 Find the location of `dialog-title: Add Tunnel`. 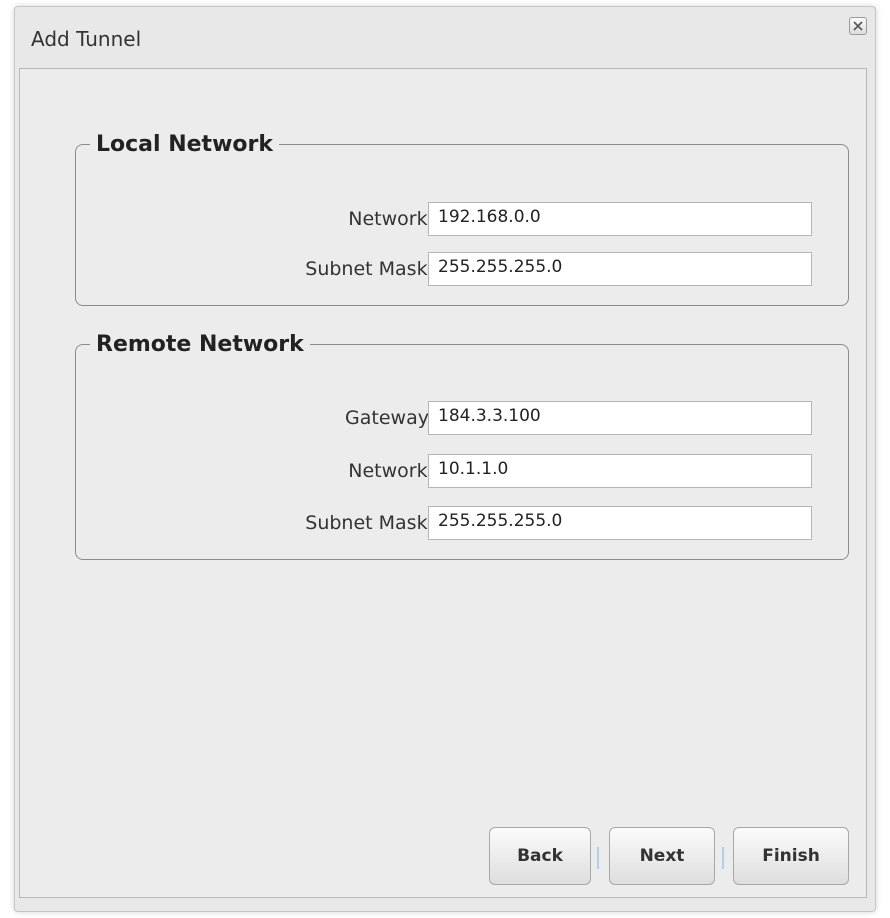

dialog-title: Add Tunnel is located at coordinates (86, 39).